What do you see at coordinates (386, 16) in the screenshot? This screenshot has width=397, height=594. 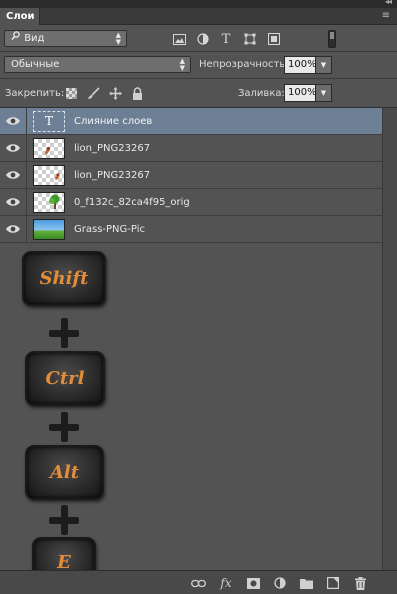 I see `panel-menu-icon: ≡` at bounding box center [386, 16].